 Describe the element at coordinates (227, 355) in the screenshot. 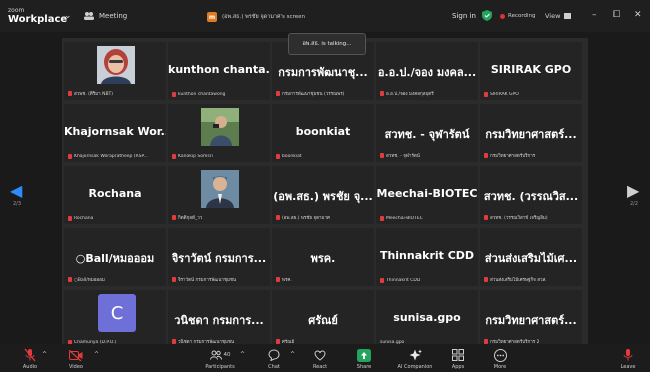

I see `participant-count: 40` at that location.